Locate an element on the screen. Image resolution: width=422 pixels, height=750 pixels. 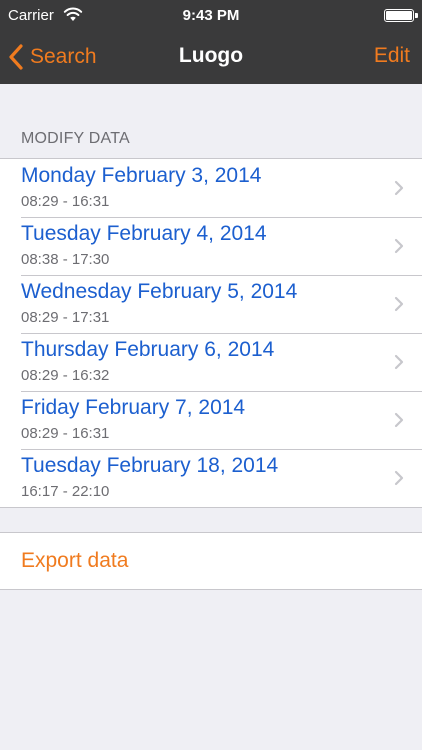
edit-button: Edit is located at coordinates (392, 56).